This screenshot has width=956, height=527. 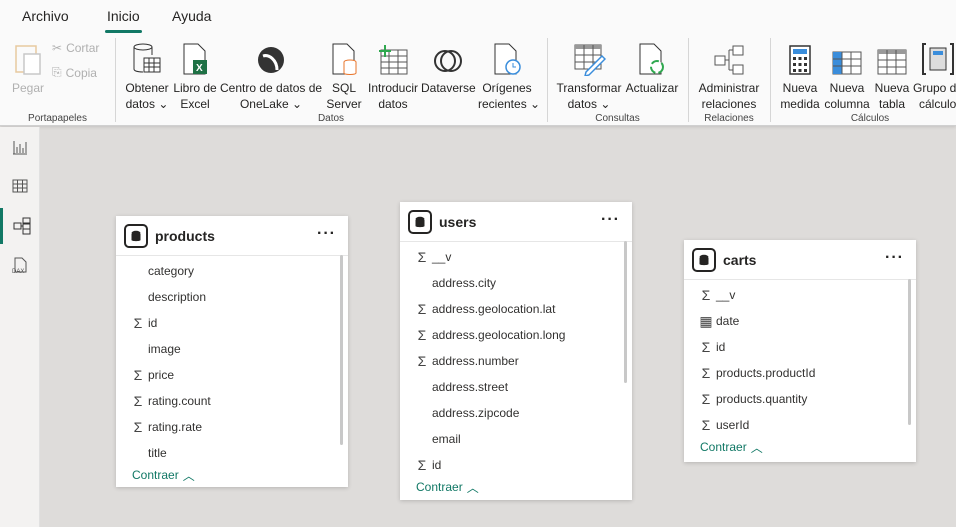 I want to click on tab-archivo: Archivo, so click(x=45, y=16).